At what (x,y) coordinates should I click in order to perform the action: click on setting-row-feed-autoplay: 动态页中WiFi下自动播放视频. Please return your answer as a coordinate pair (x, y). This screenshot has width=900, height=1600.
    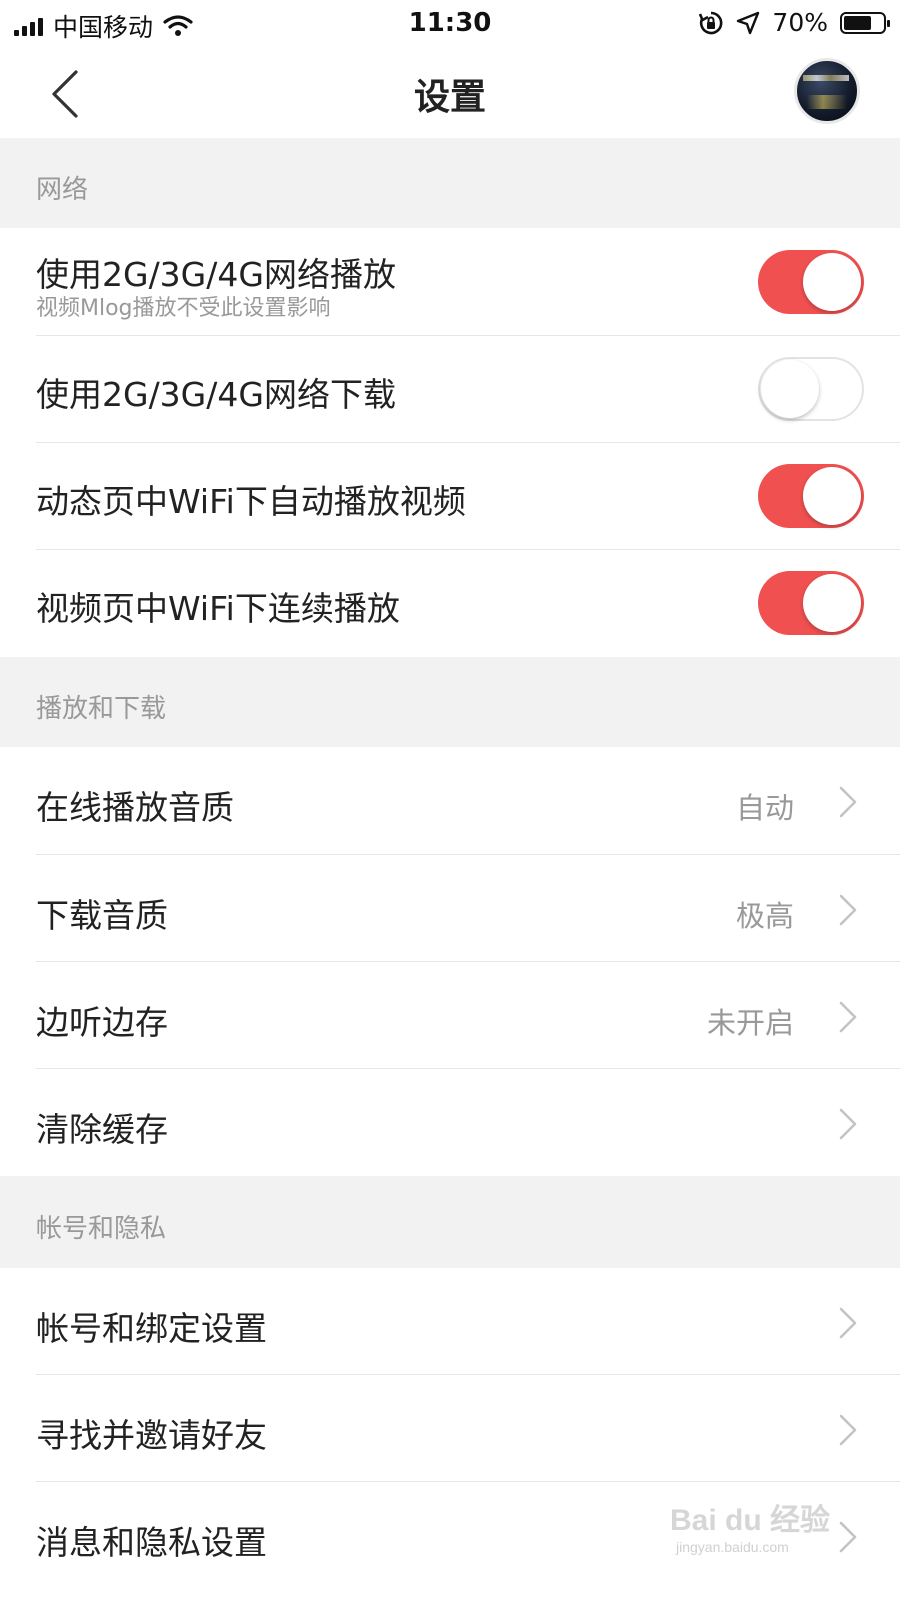
    Looking at the image, I should click on (450, 496).